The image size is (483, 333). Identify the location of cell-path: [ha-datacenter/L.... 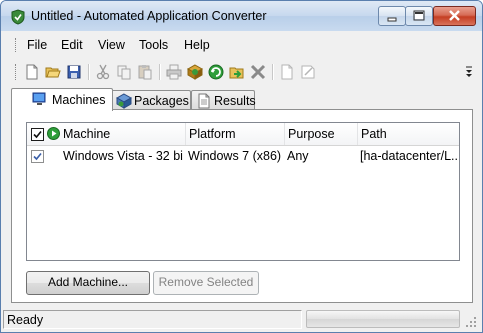
(409, 156).